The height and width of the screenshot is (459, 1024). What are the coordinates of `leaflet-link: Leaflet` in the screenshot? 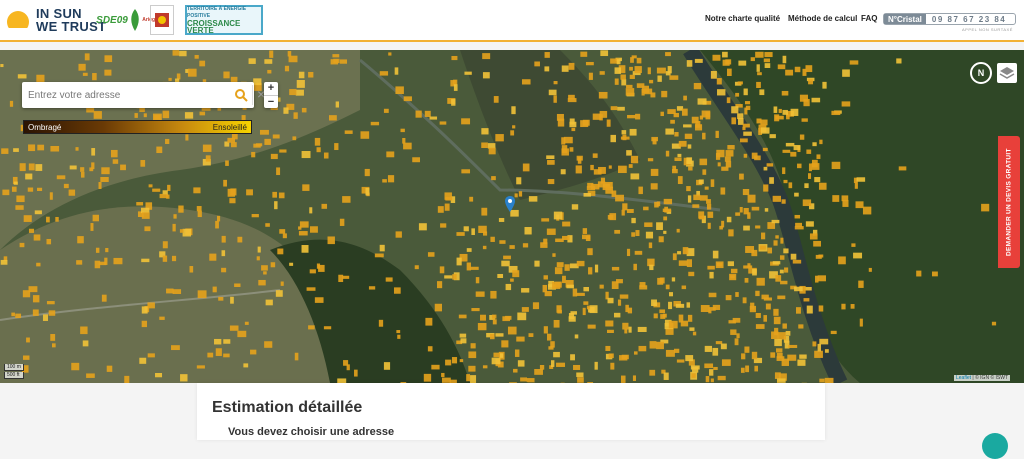 It's located at (963, 378).